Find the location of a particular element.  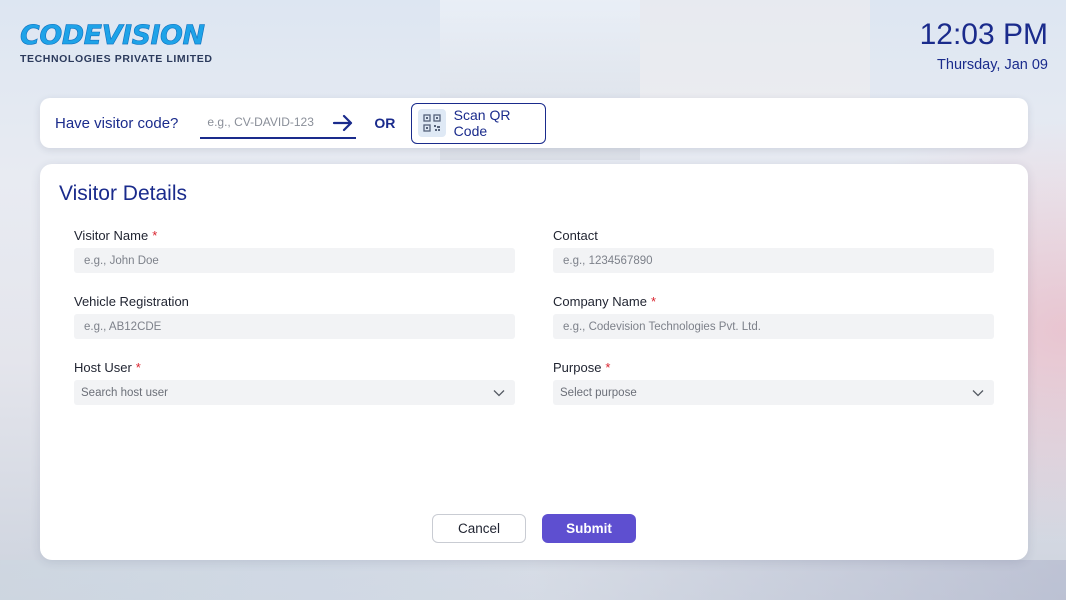

or-separator: OR is located at coordinates (385, 123).